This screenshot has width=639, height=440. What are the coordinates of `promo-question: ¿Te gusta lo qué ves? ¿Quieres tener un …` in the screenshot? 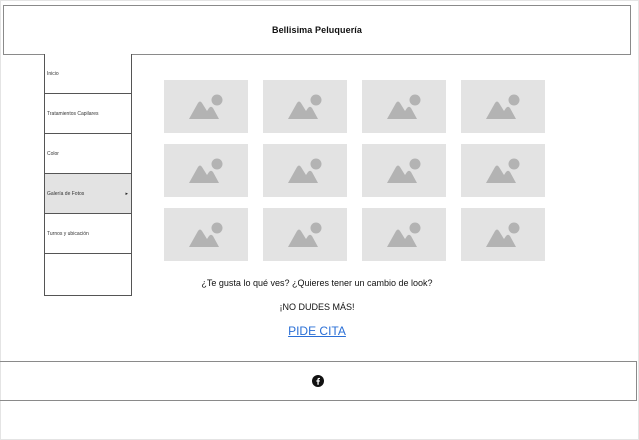 It's located at (317, 283).